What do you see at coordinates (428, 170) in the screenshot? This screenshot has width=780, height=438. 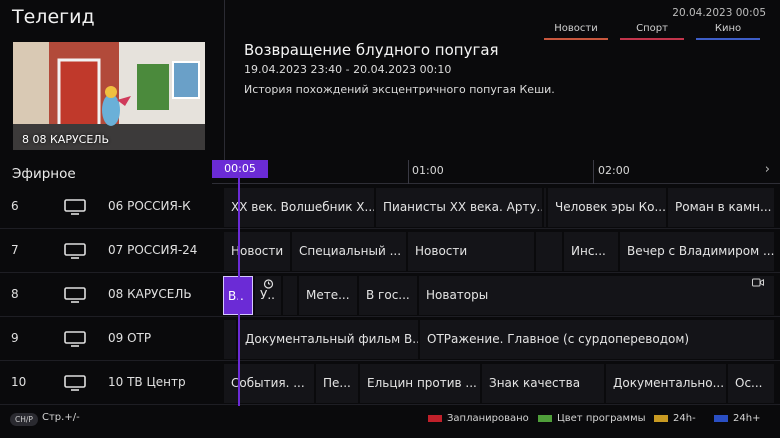 I see `timeline-label-0100: 01:00` at bounding box center [428, 170].